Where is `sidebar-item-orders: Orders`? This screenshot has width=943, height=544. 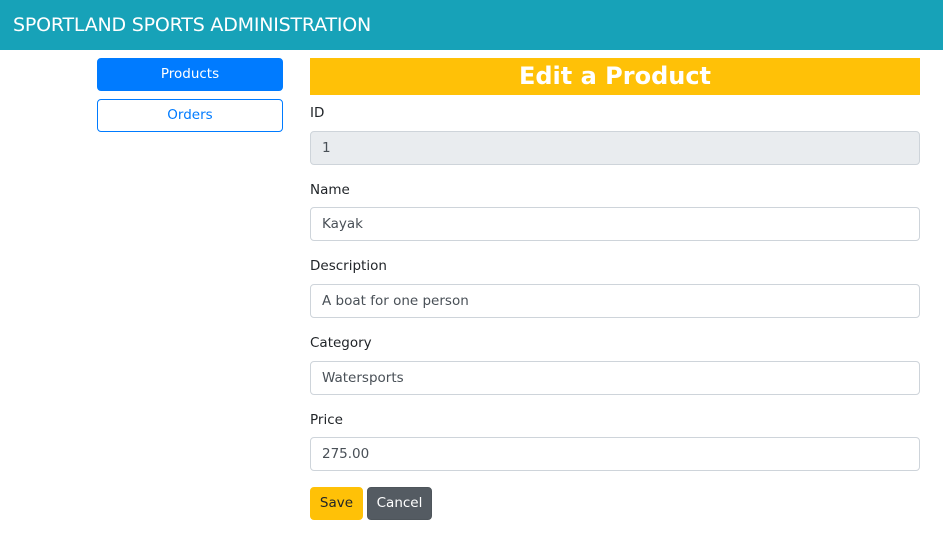 sidebar-item-orders: Orders is located at coordinates (190, 115).